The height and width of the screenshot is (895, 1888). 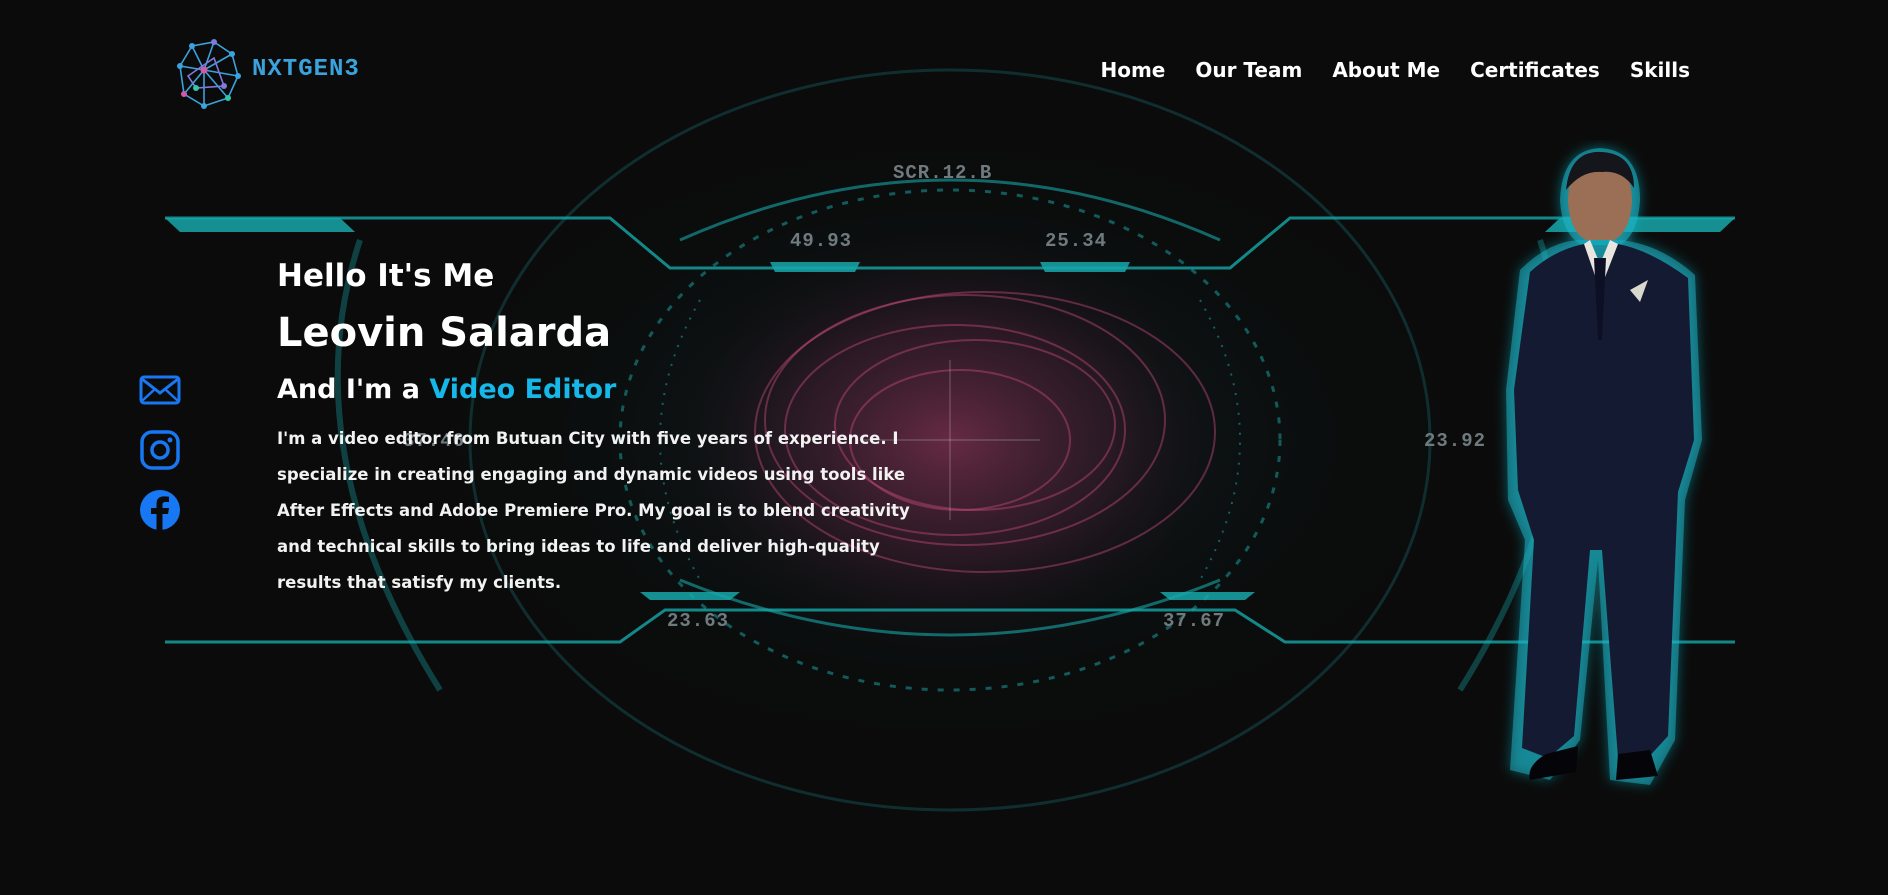 I want to click on nav-item-about-me: About Me, so click(x=1386, y=70).